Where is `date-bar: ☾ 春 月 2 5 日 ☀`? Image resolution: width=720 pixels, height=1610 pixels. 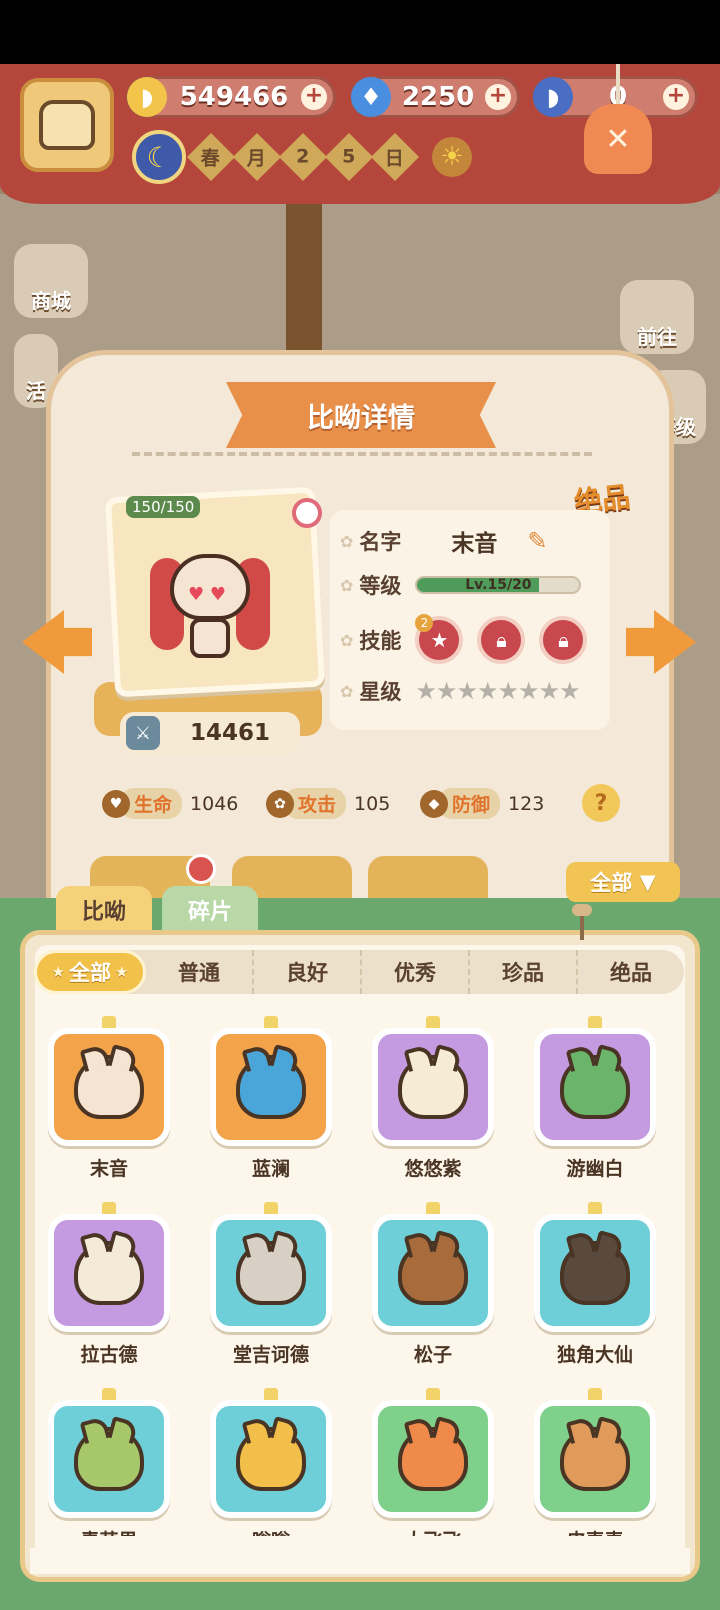 date-bar: ☾ 春 月 2 5 日 ☀ is located at coordinates (302, 157).